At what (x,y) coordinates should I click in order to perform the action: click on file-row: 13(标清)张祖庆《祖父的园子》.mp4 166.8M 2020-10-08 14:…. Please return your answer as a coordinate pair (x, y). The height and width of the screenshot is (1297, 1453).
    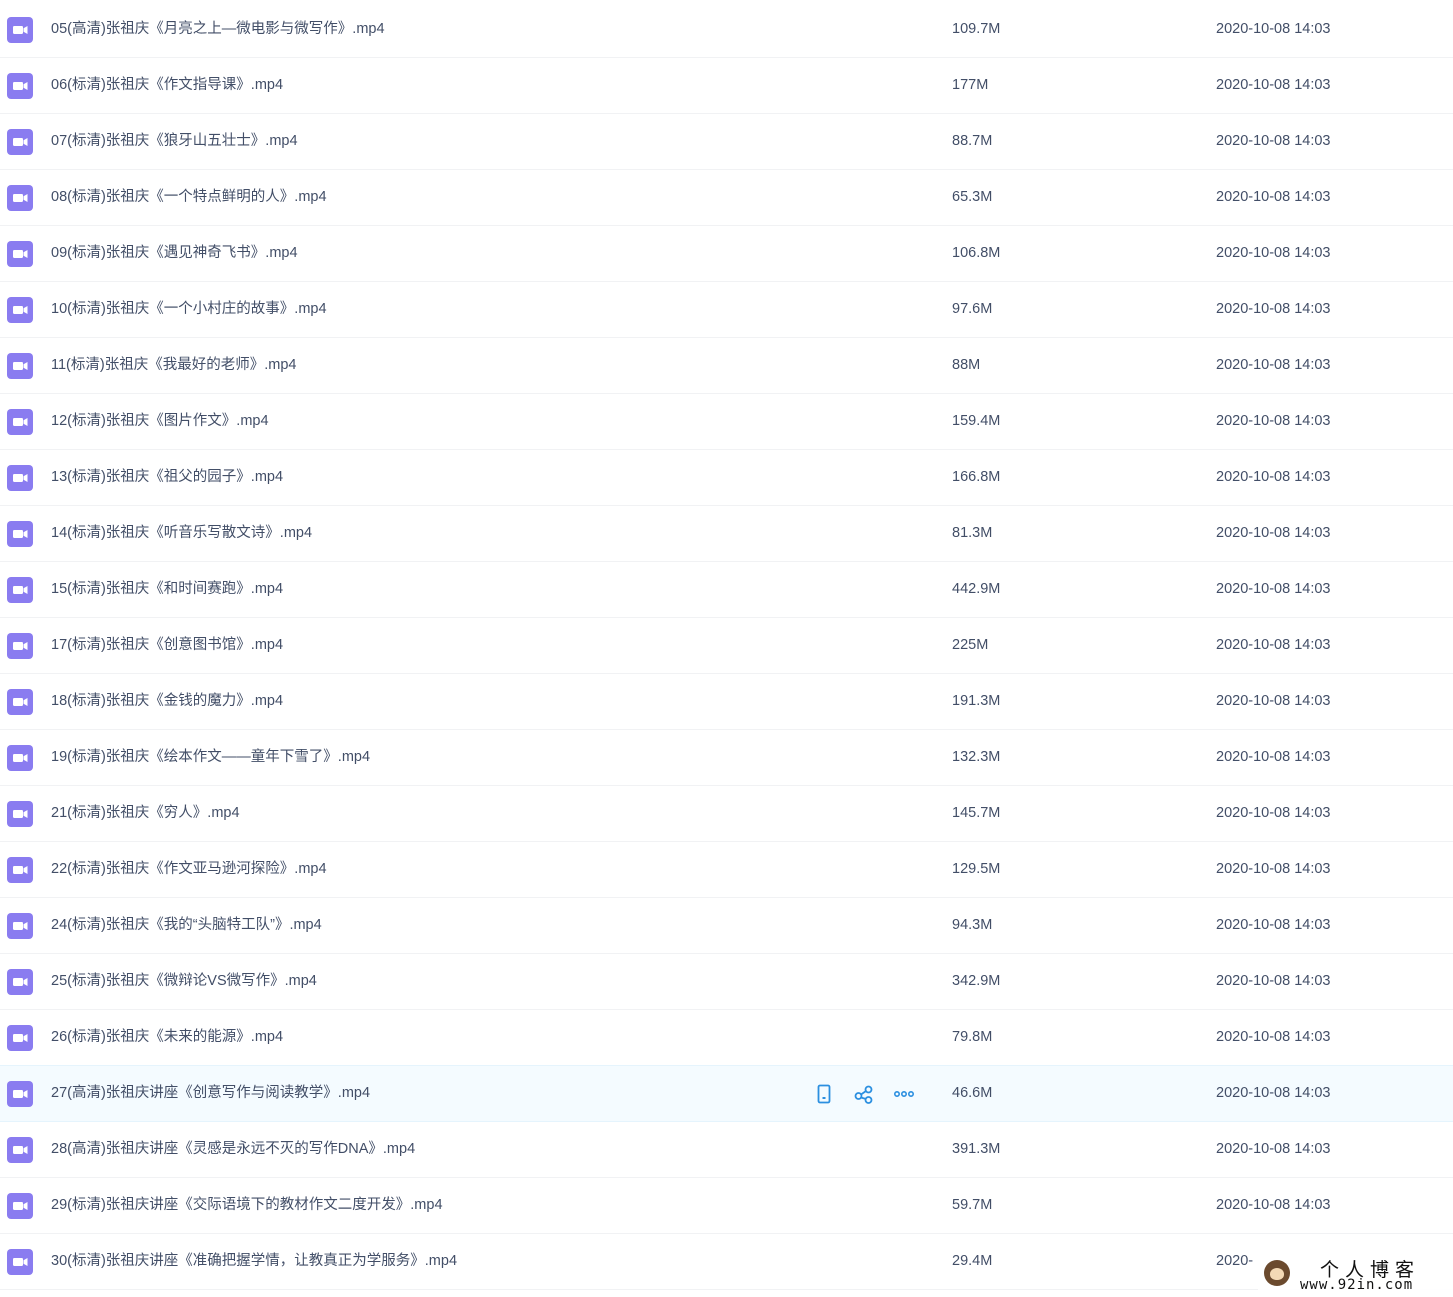
    Looking at the image, I should click on (726, 478).